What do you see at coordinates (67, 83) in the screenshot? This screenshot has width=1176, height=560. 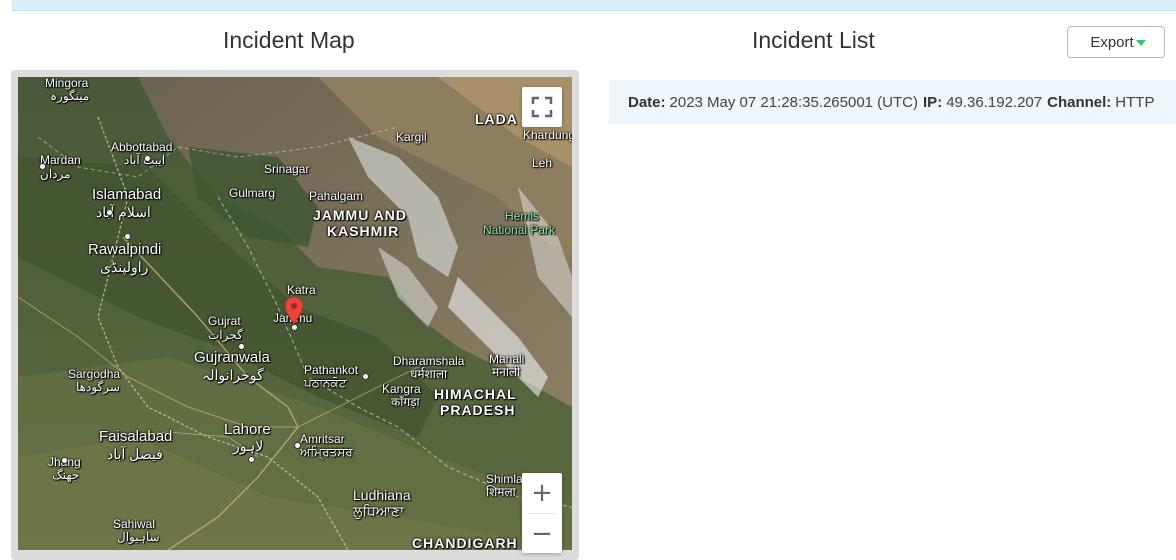 I see `map-label-mingora: Mingora` at bounding box center [67, 83].